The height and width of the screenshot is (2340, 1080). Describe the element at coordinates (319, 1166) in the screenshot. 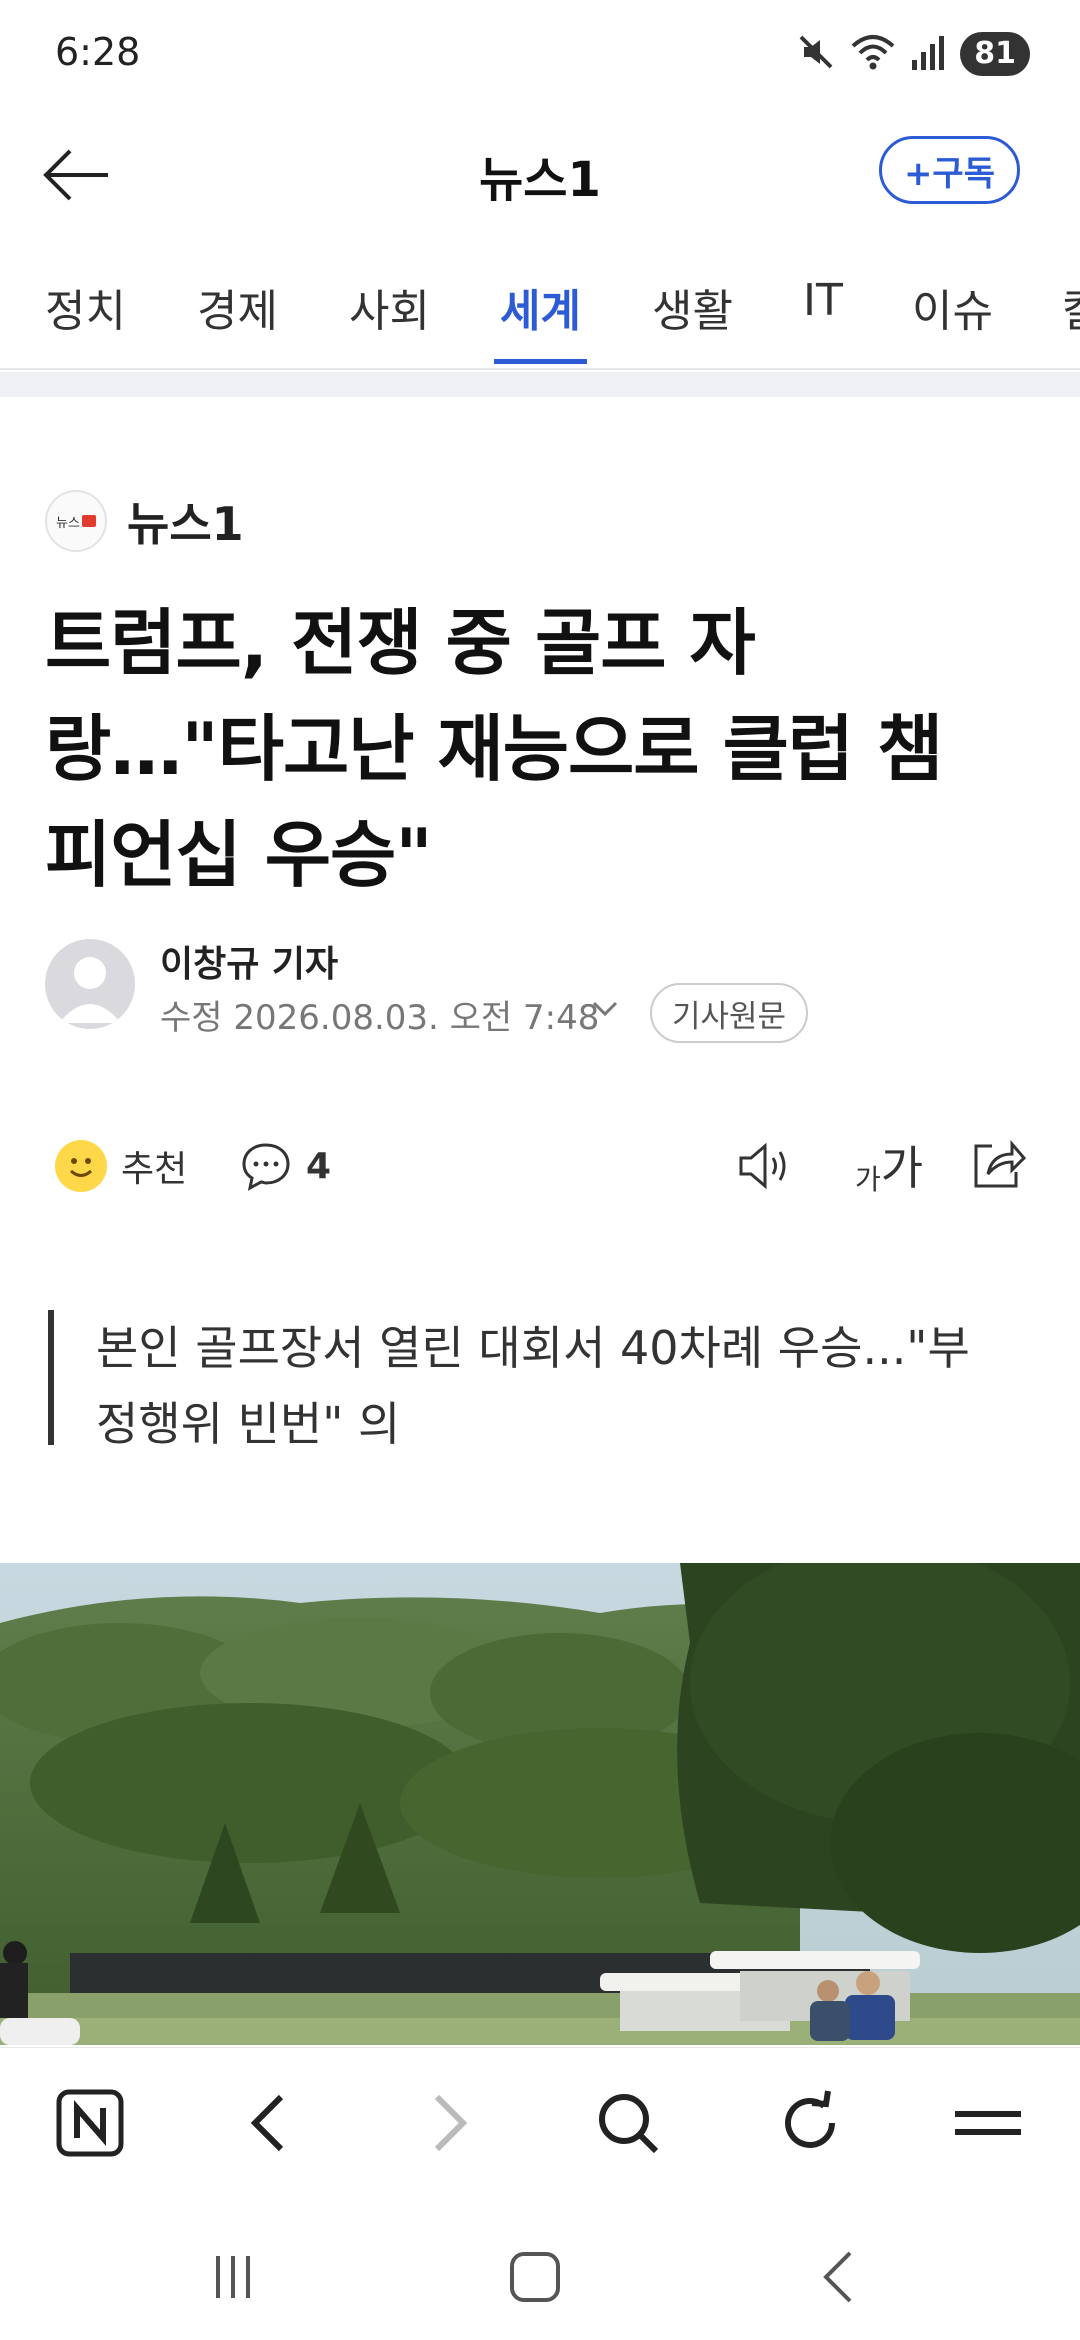

I see `comment-count: 4` at that location.